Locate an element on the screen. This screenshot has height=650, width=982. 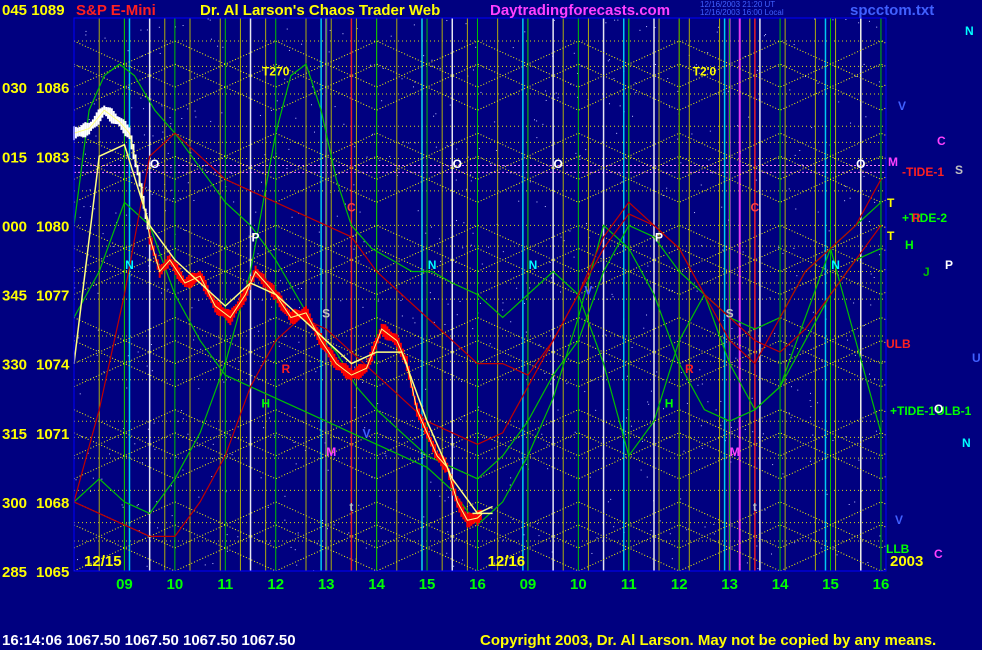
marker-label: S is located at coordinates (326, 314).